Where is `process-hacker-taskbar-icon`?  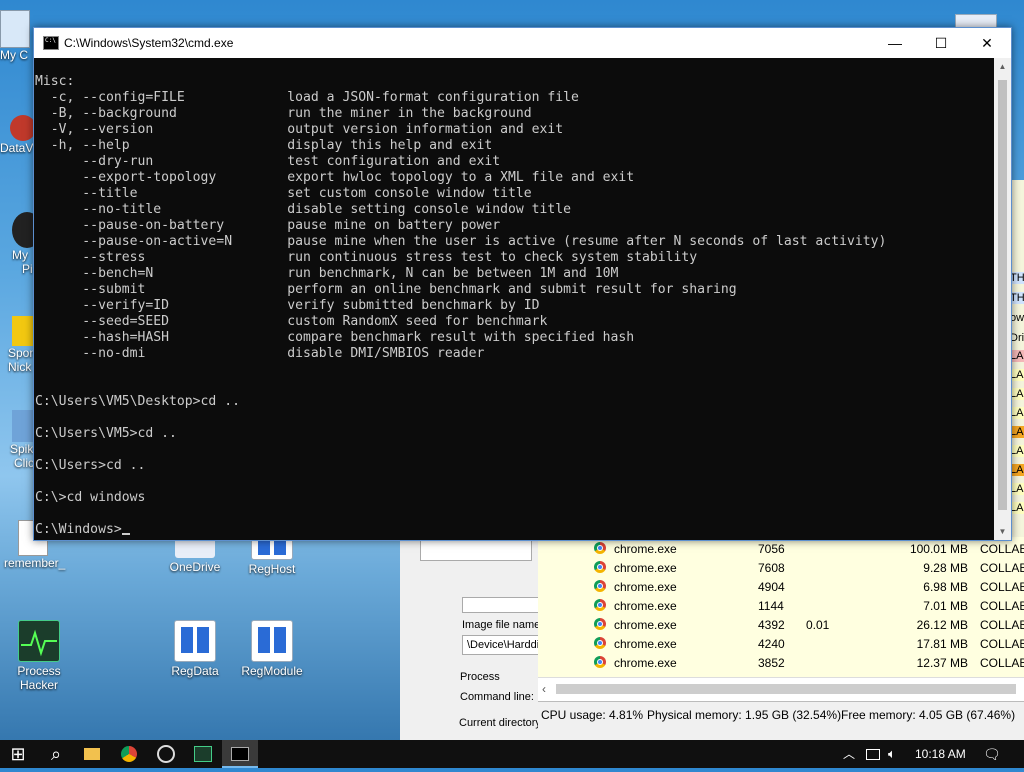
process-hacker-taskbar-icon is located at coordinates (203, 754).